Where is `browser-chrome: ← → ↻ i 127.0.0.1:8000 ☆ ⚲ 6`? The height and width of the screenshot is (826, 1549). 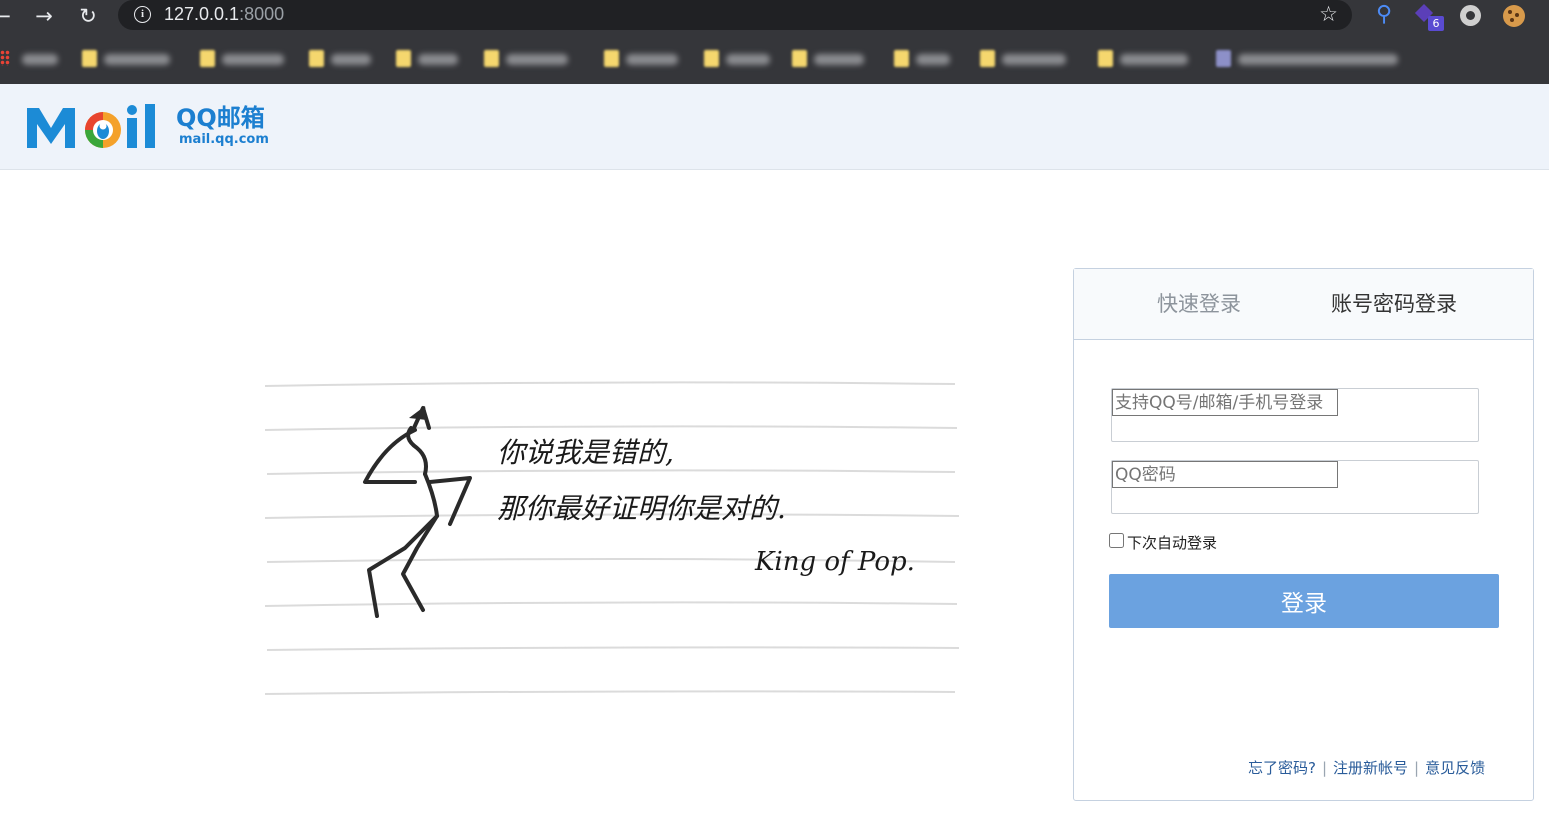 browser-chrome: ← → ↻ i 127.0.0.1:8000 ☆ ⚲ 6 is located at coordinates (774, 42).